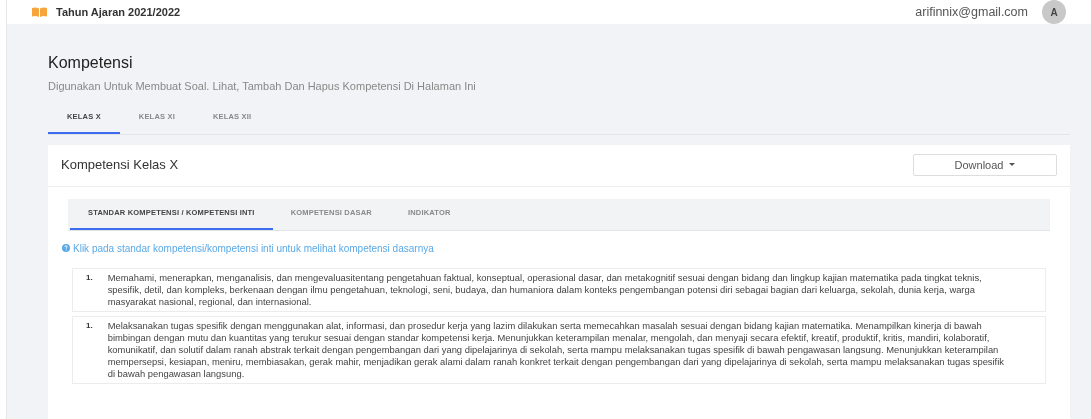 The image size is (1091, 419). I want to click on caret-icon, so click(1012, 165).